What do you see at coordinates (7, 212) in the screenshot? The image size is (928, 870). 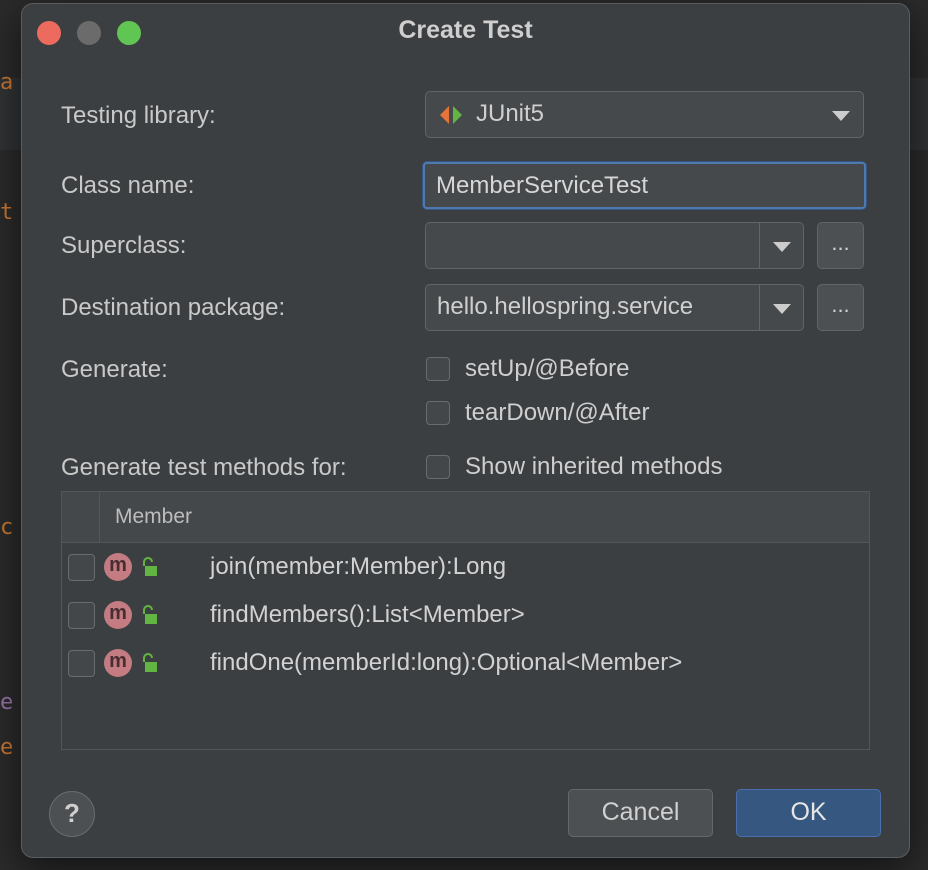 I see `ide-background-fragment: t` at bounding box center [7, 212].